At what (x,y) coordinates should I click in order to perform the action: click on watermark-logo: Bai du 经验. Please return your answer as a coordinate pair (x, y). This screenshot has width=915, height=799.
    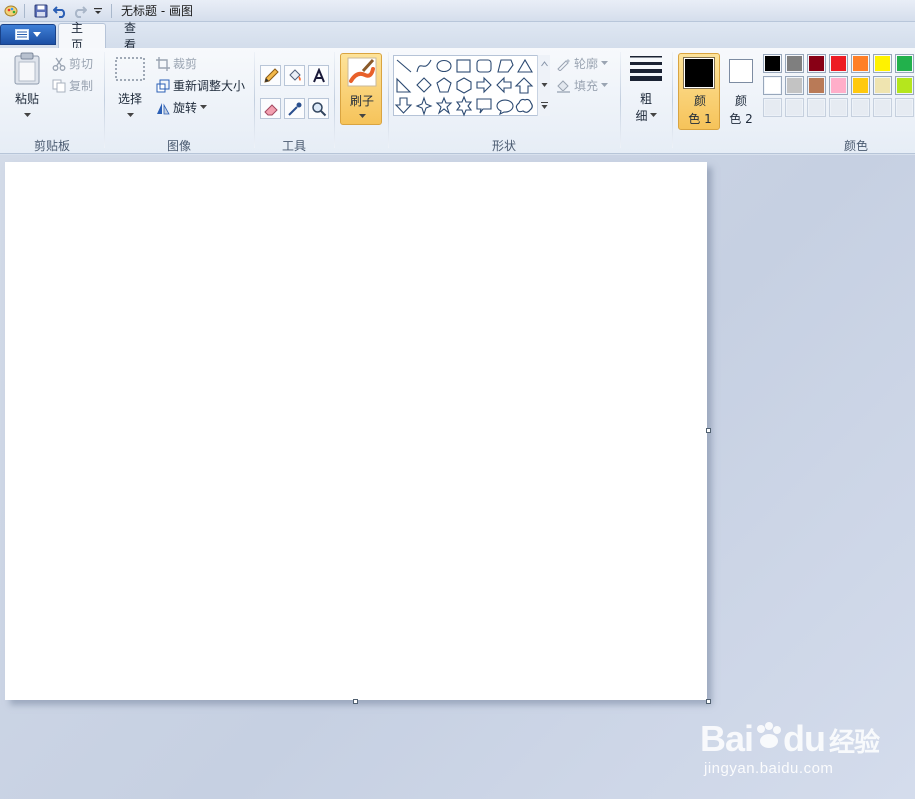
    Looking at the image, I should click on (790, 739).